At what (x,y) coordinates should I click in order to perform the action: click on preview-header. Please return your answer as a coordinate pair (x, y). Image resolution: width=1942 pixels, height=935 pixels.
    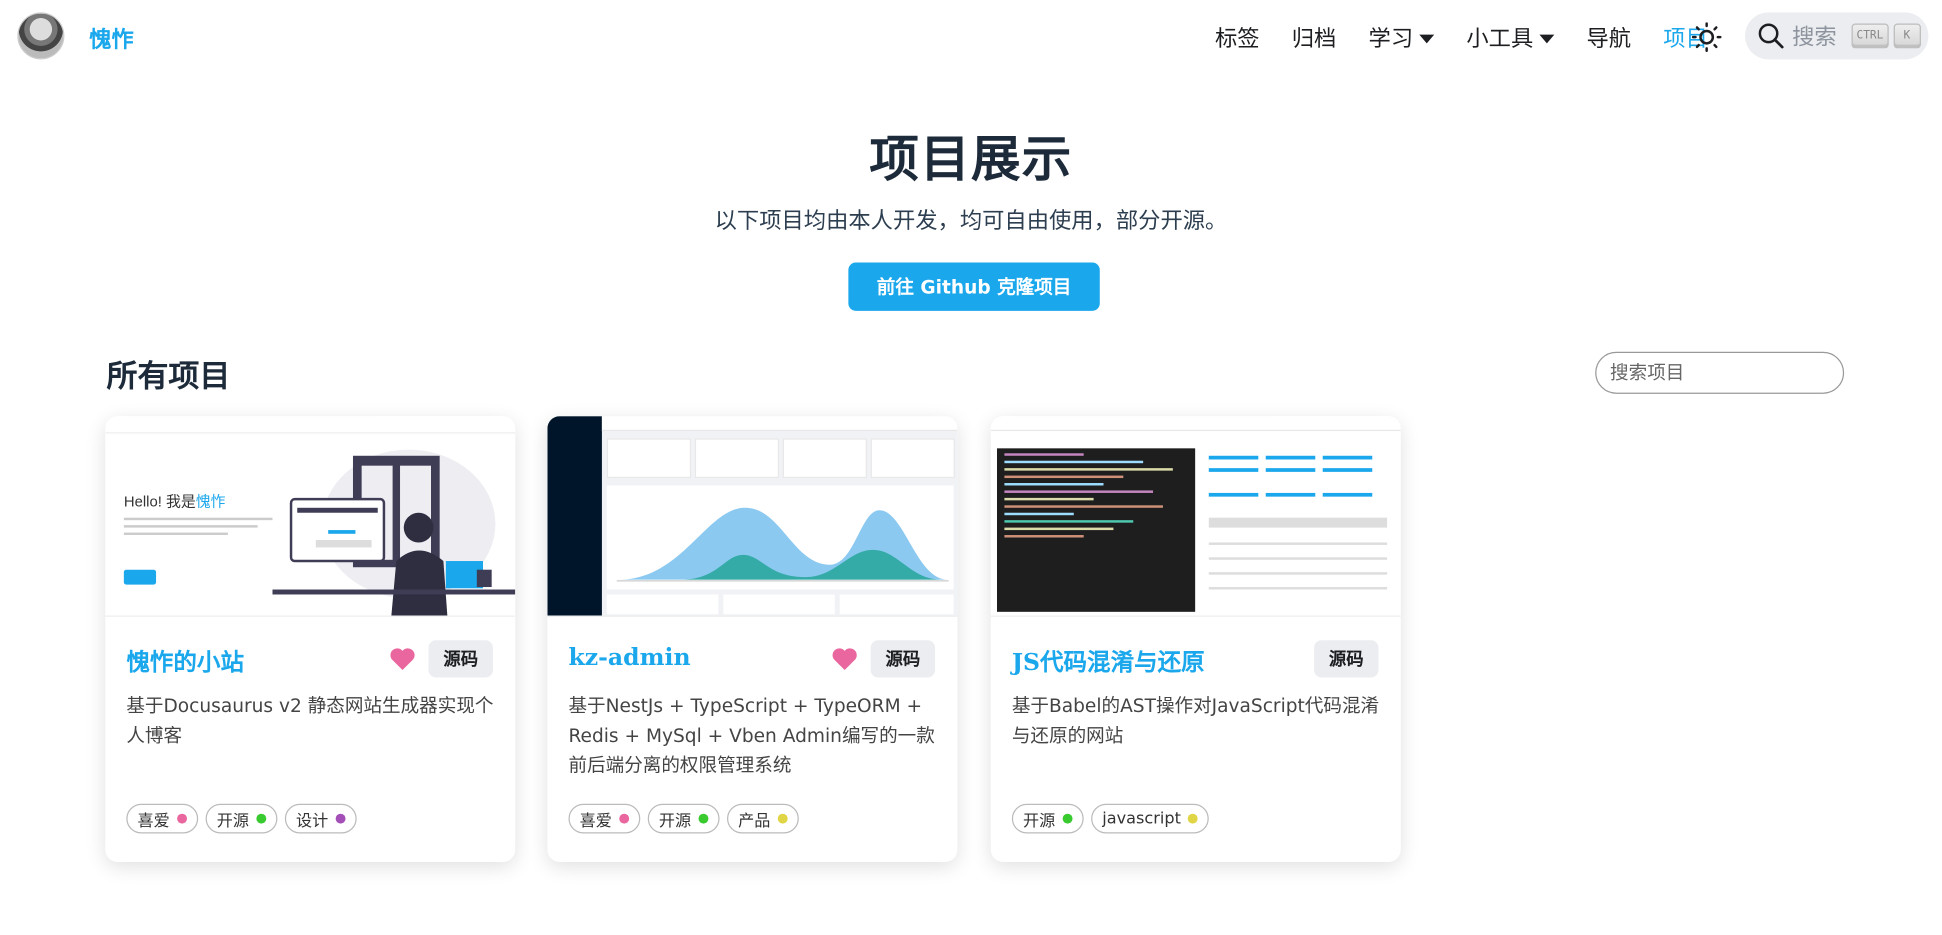
    Looking at the image, I should click on (779, 423).